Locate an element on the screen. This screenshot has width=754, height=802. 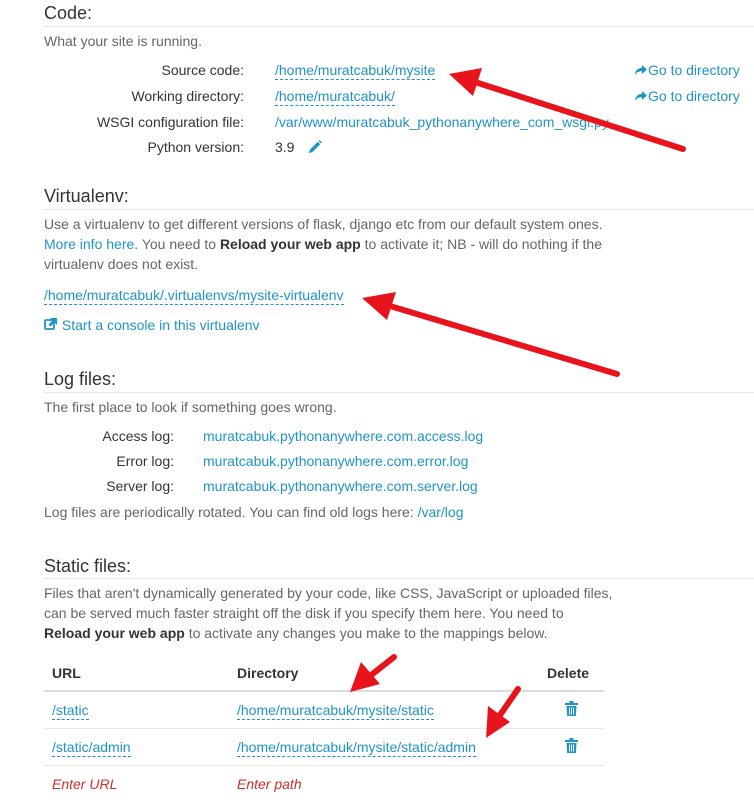
start-console-link: Start a console in this virtualenv is located at coordinates (152, 325).